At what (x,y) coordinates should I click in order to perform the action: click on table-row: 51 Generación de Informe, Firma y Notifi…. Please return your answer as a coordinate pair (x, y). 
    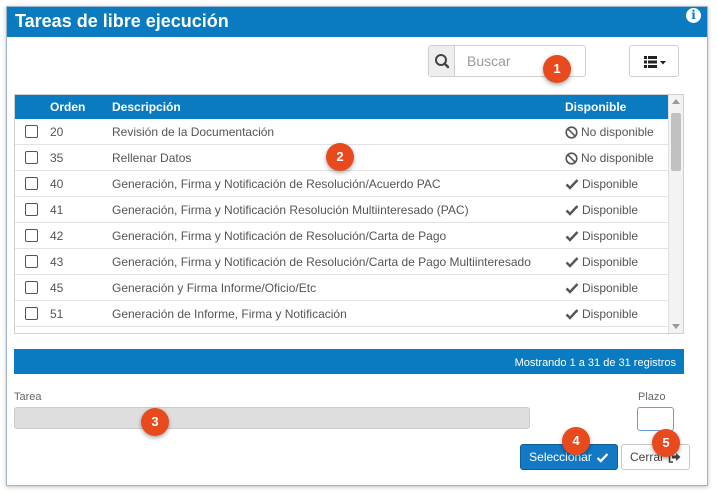
    Looking at the image, I should click on (342, 314).